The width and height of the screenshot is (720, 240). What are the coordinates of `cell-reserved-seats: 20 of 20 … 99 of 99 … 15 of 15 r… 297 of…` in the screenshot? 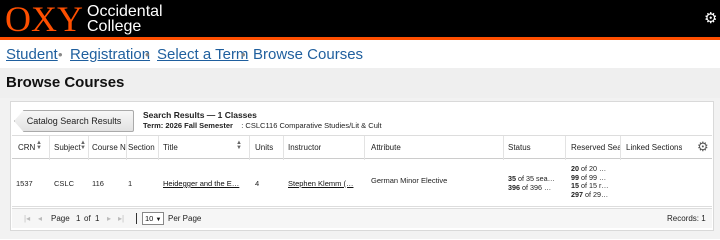 It's located at (590, 181).